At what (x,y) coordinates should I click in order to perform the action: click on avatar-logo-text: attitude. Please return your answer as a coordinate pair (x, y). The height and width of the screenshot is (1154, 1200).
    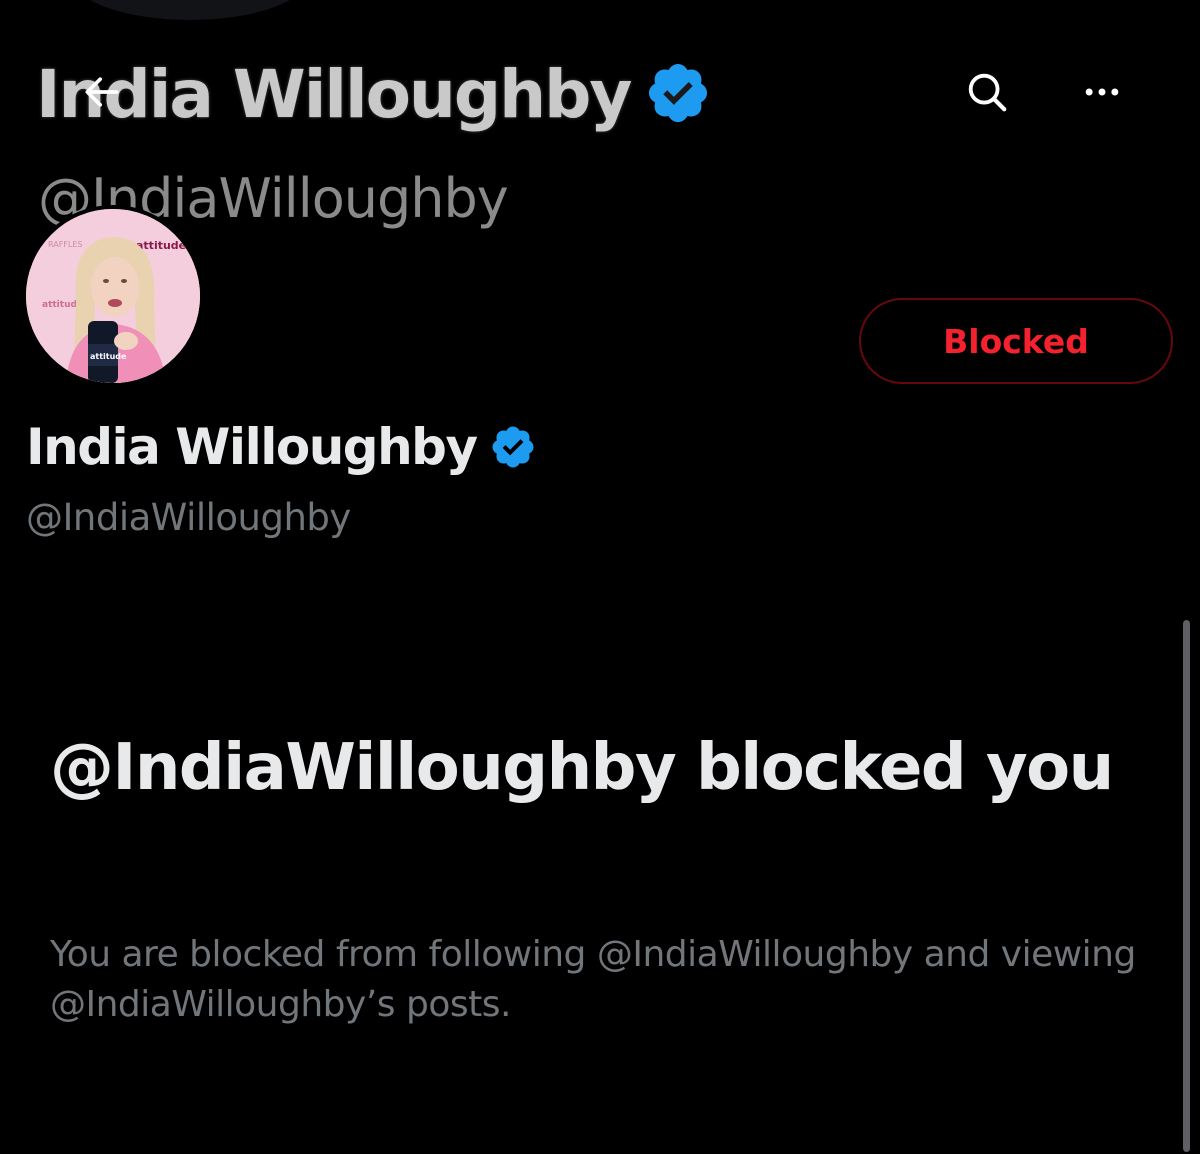
    Looking at the image, I should click on (161, 245).